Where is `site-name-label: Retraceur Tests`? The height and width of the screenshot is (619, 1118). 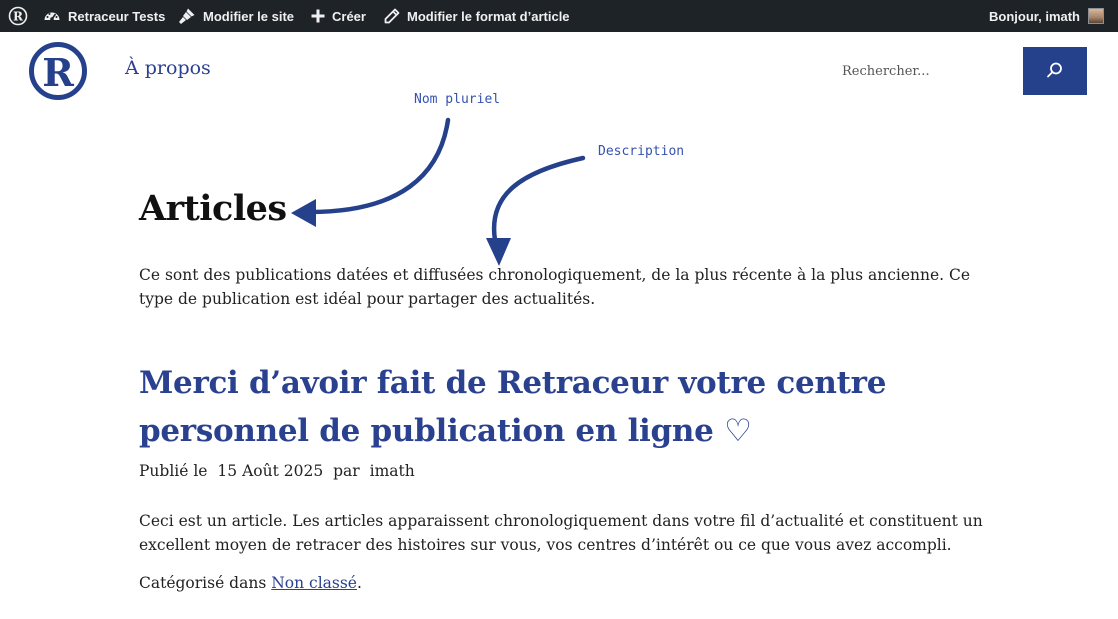 site-name-label: Retraceur Tests is located at coordinates (117, 16).